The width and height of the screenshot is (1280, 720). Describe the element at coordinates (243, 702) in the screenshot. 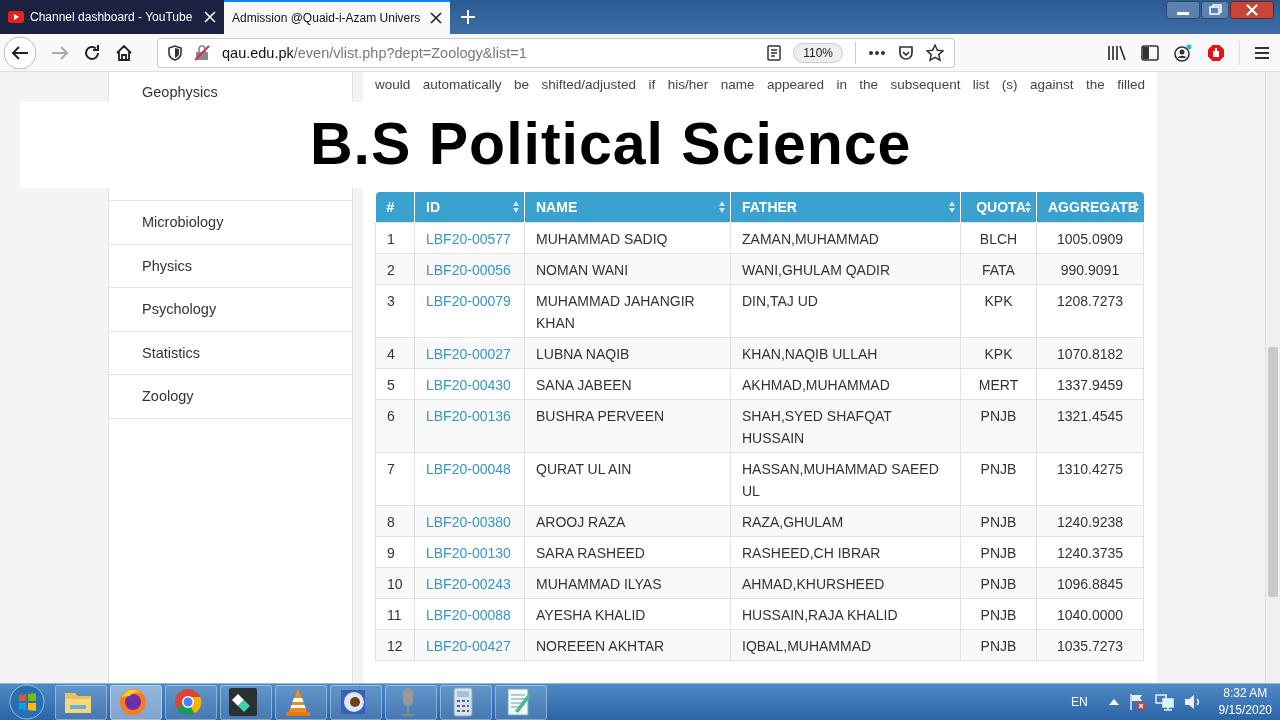

I see `editor-icon` at that location.